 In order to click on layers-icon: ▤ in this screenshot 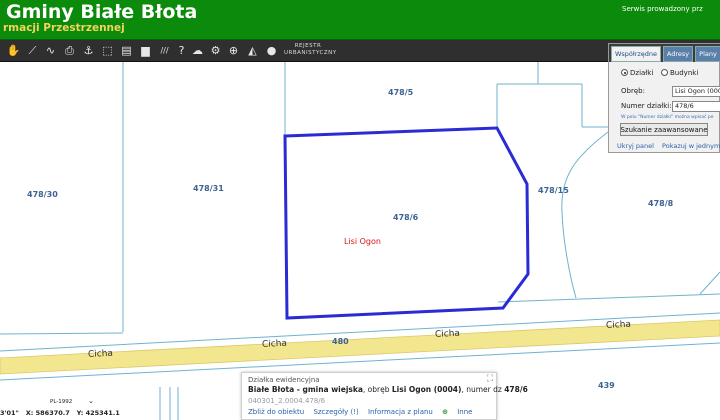, I will do `click(126, 50)`.